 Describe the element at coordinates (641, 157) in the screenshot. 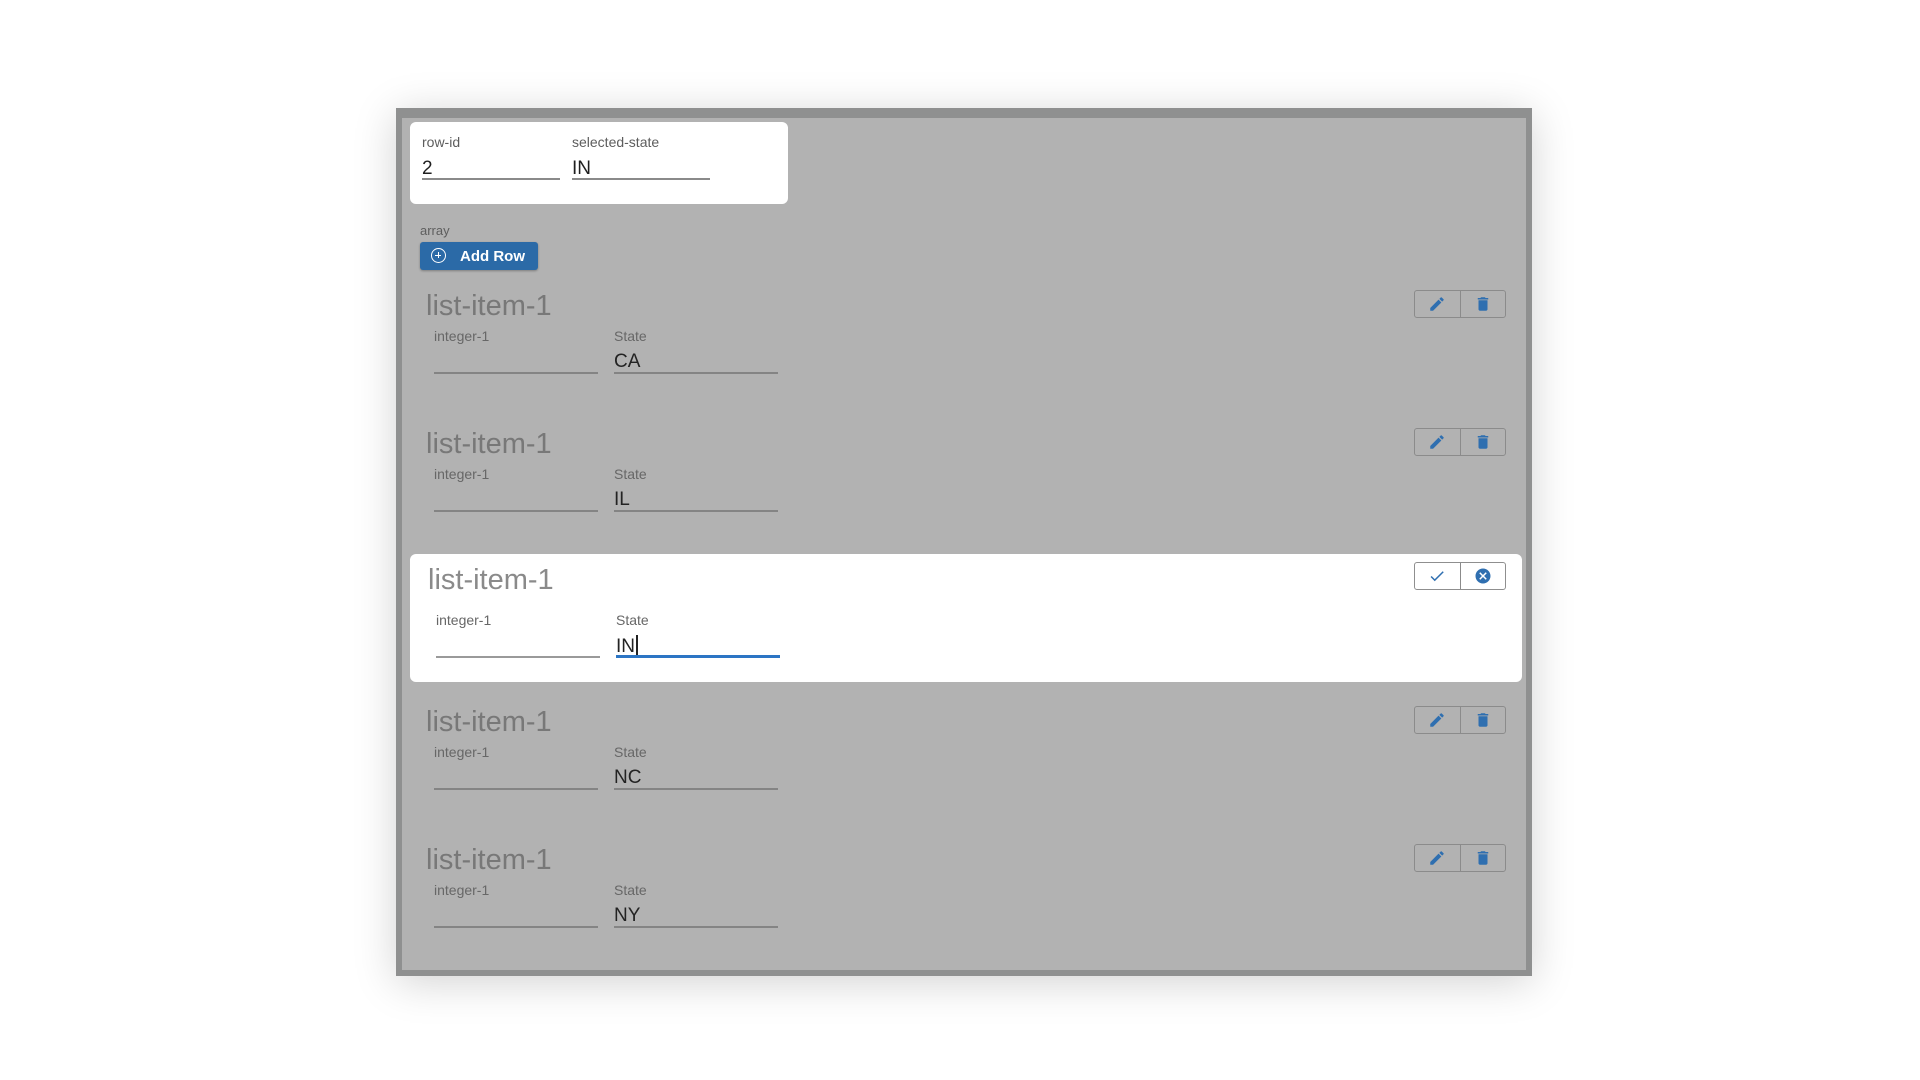

I see `selected-state-field: selected-state IN` at that location.